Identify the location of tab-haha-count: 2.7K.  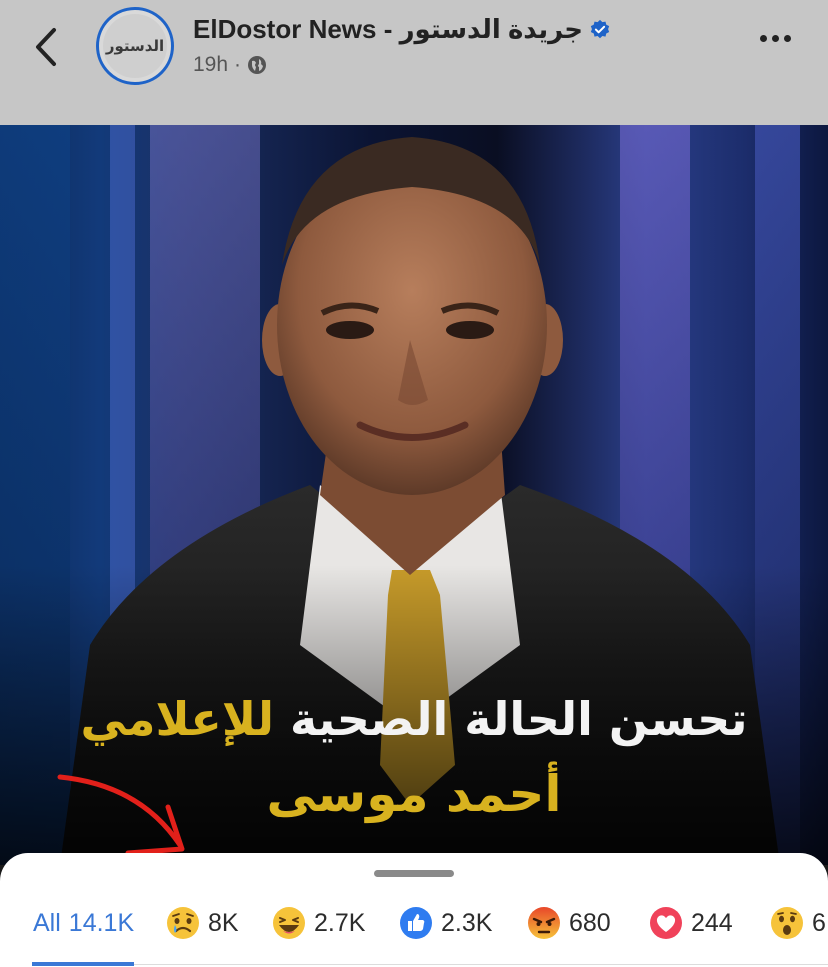
(340, 922).